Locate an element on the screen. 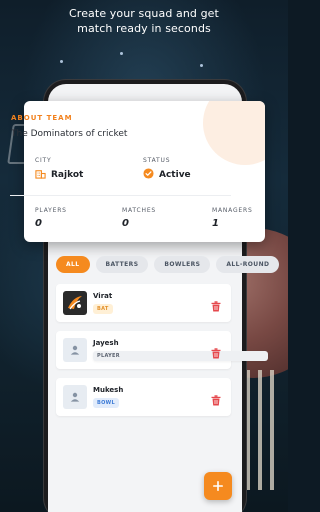 The height and width of the screenshot is (512, 320). player-name: Jayesh is located at coordinates (106, 343).